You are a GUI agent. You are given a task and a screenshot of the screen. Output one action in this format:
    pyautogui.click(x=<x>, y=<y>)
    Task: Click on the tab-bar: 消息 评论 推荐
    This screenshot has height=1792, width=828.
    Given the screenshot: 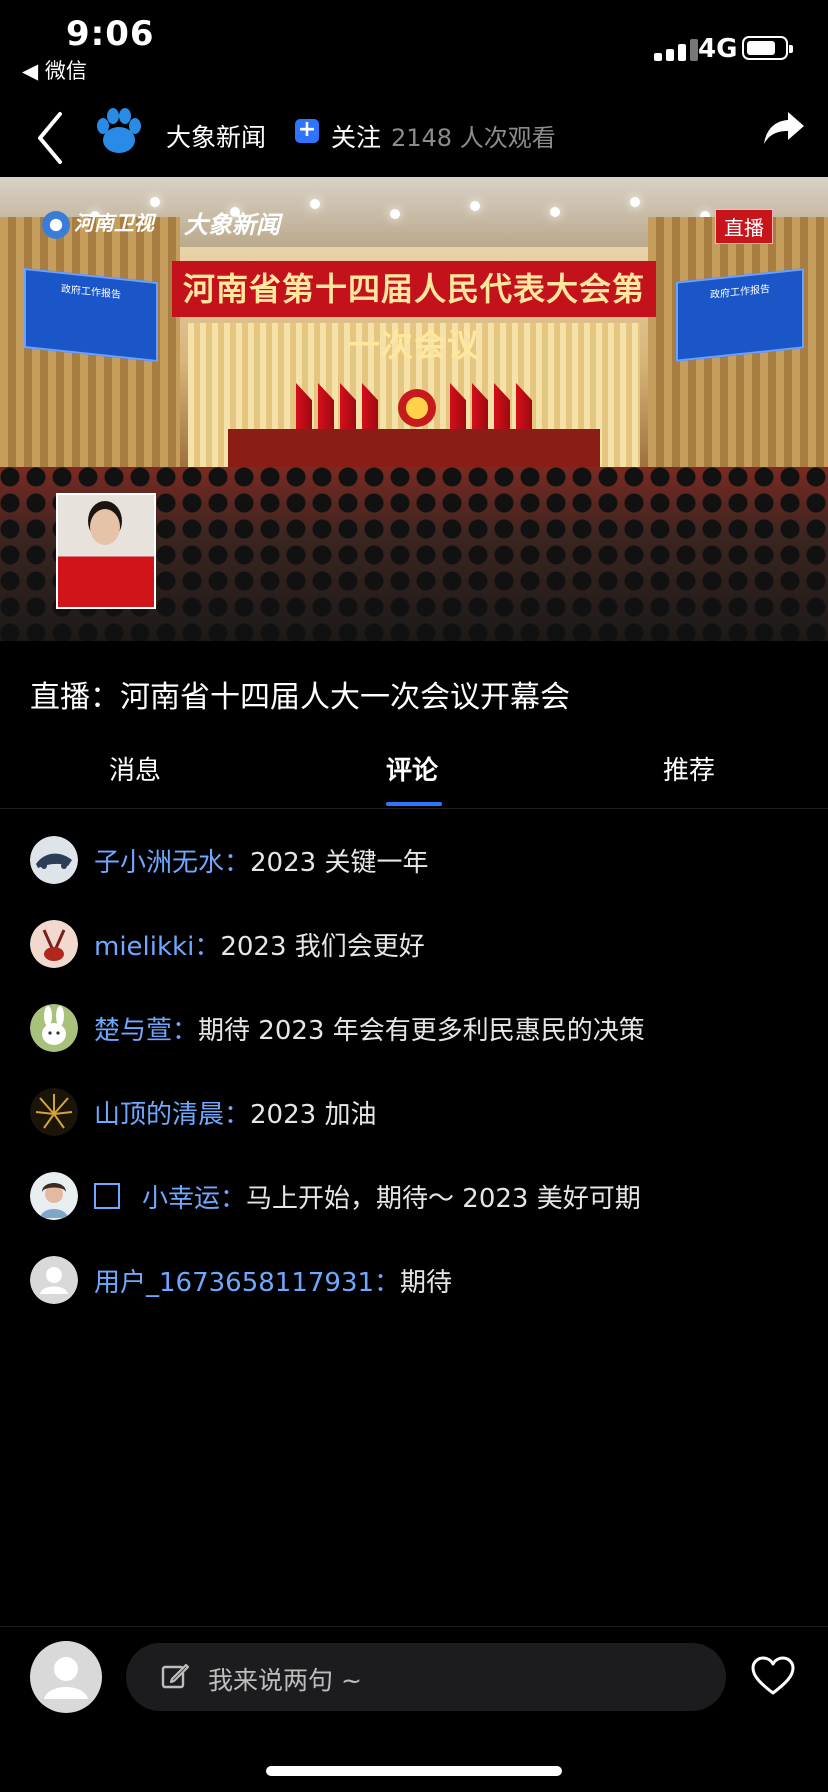 What is the action you would take?
    pyautogui.click(x=414, y=773)
    